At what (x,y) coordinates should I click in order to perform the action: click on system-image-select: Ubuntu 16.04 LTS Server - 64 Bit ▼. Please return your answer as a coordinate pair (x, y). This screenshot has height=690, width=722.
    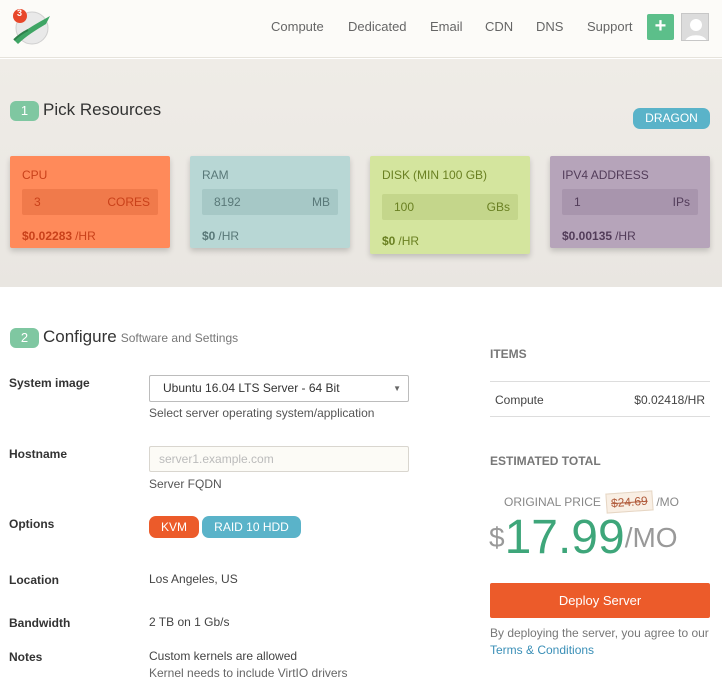
    Looking at the image, I should click on (279, 388).